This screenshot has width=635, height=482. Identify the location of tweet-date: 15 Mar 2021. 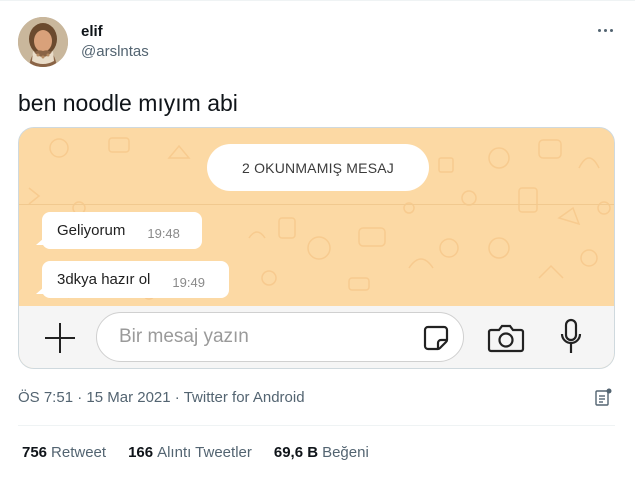
(128, 397).